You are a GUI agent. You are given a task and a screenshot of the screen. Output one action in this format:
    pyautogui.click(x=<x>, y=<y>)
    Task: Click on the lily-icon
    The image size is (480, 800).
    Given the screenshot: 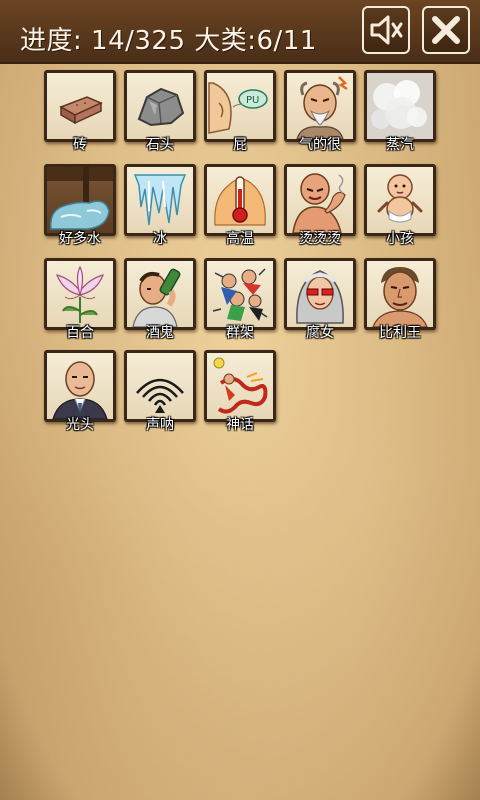 What is the action you would take?
    pyautogui.click(x=80, y=294)
    